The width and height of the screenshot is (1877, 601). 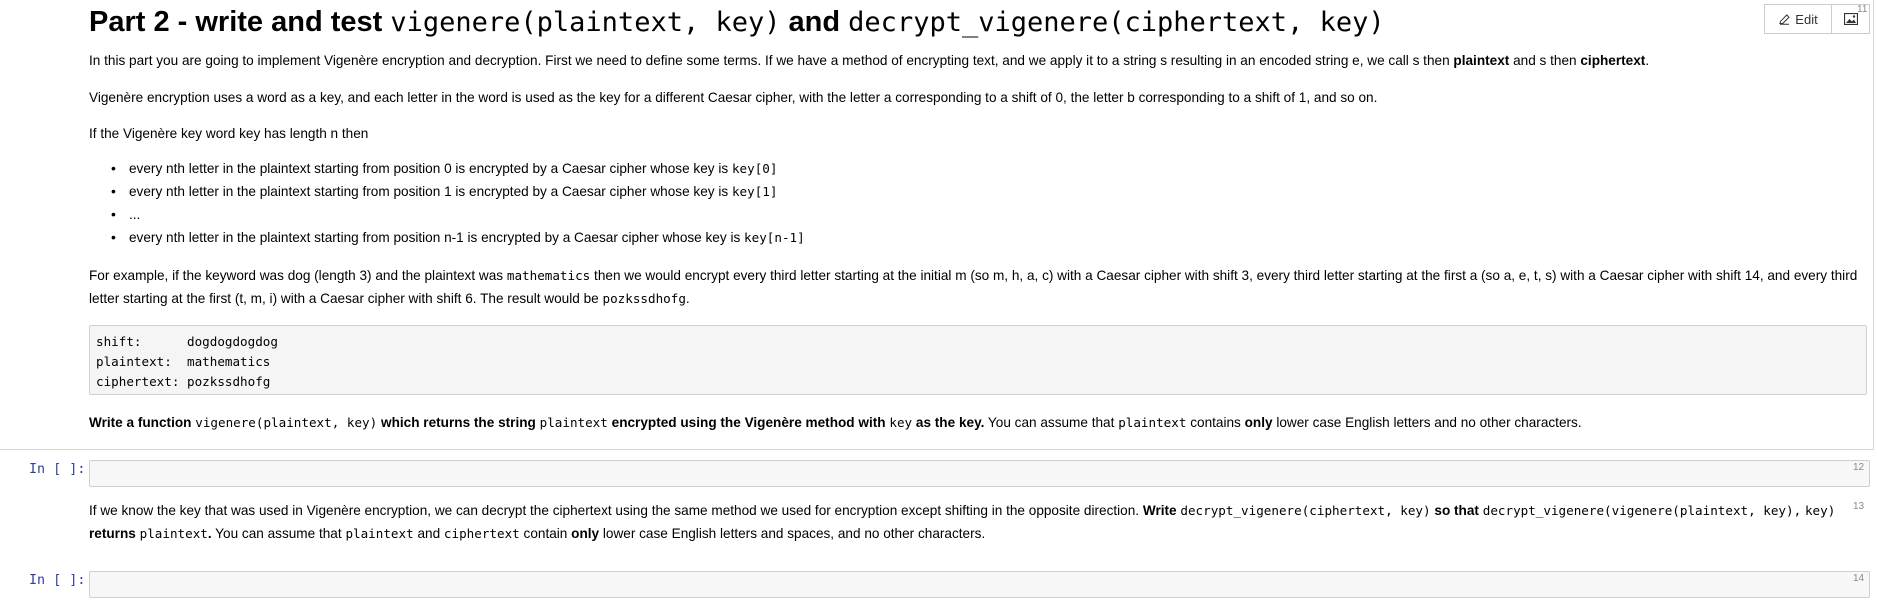 I want to click on pencil-icon, so click(x=1785, y=19).